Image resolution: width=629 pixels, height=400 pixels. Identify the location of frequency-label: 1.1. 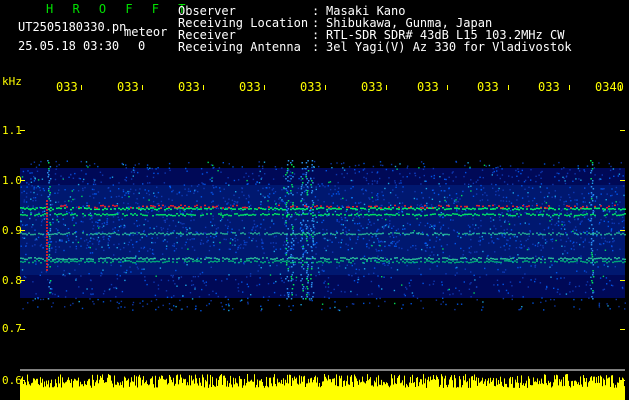
(12, 130).